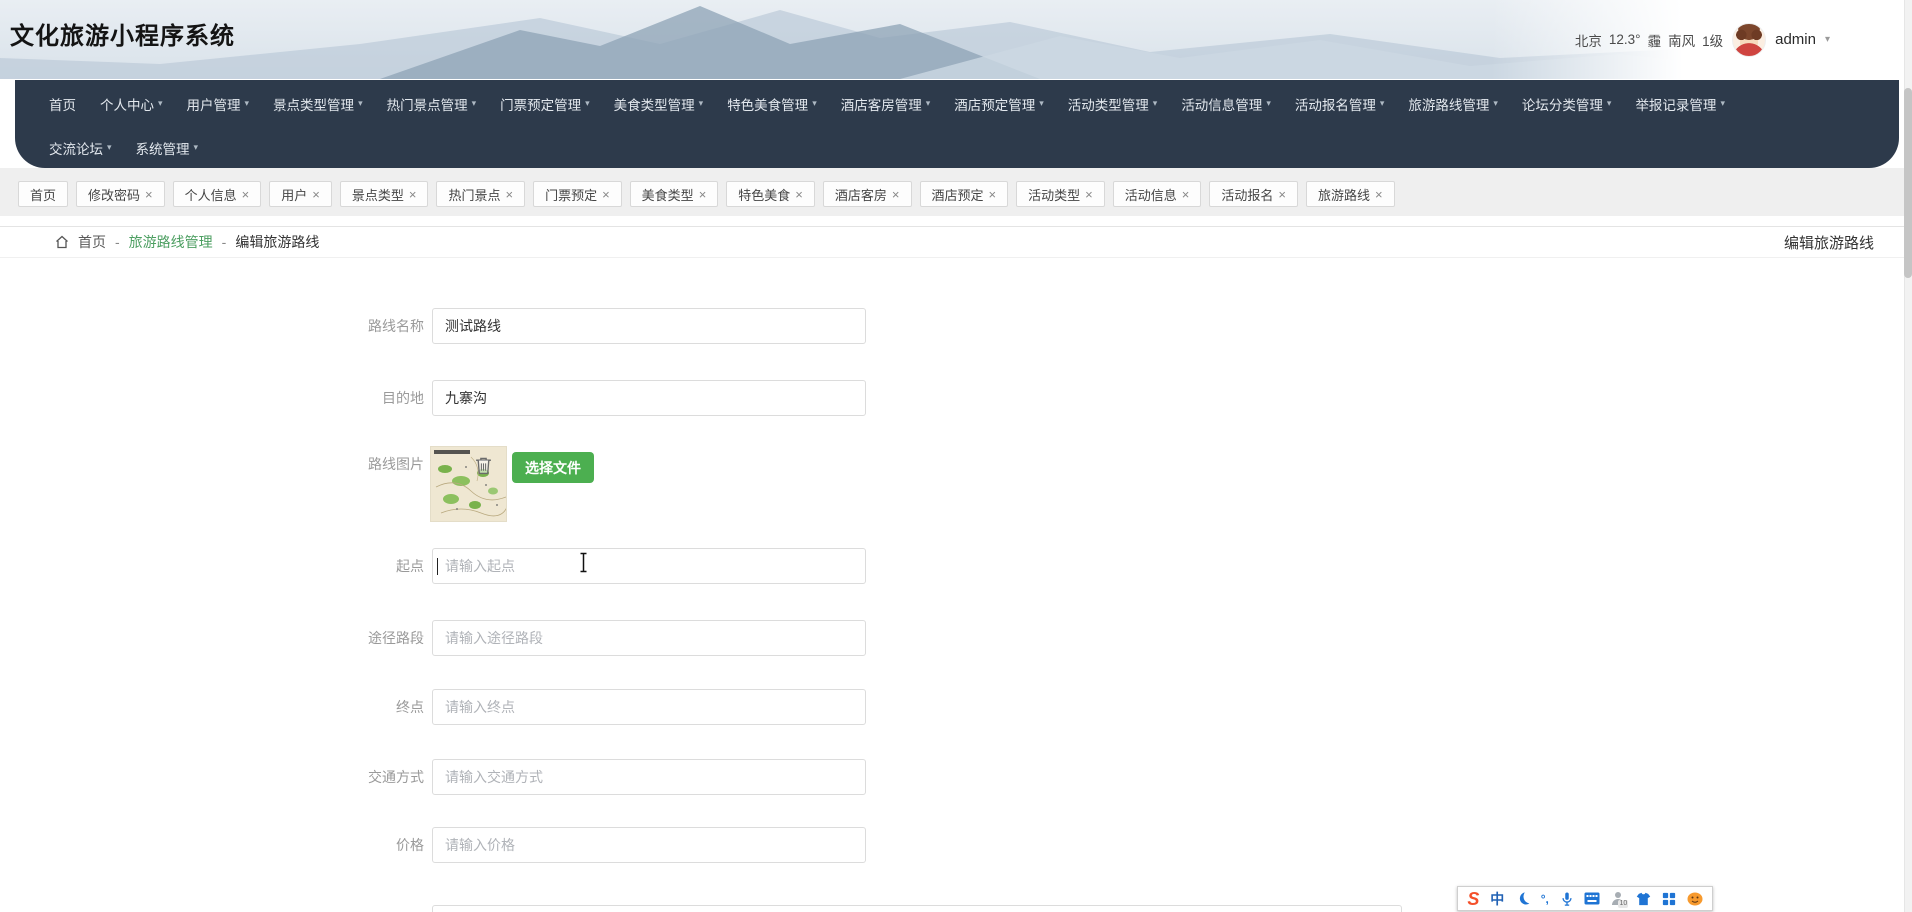 This screenshot has width=1912, height=912. Describe the element at coordinates (1567, 899) in the screenshot. I see `microphone-icon` at that location.